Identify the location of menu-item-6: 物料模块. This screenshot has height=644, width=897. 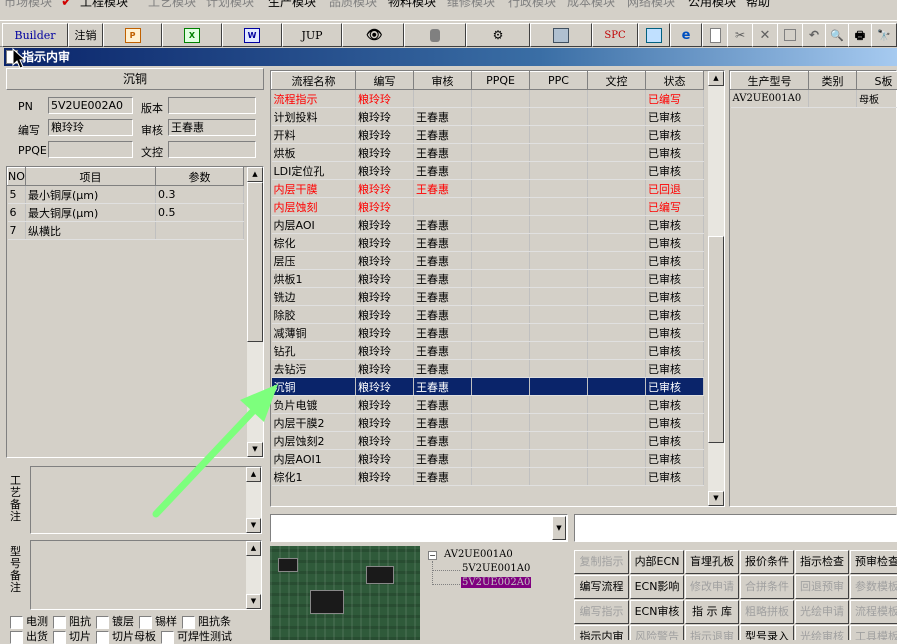
(412, 5).